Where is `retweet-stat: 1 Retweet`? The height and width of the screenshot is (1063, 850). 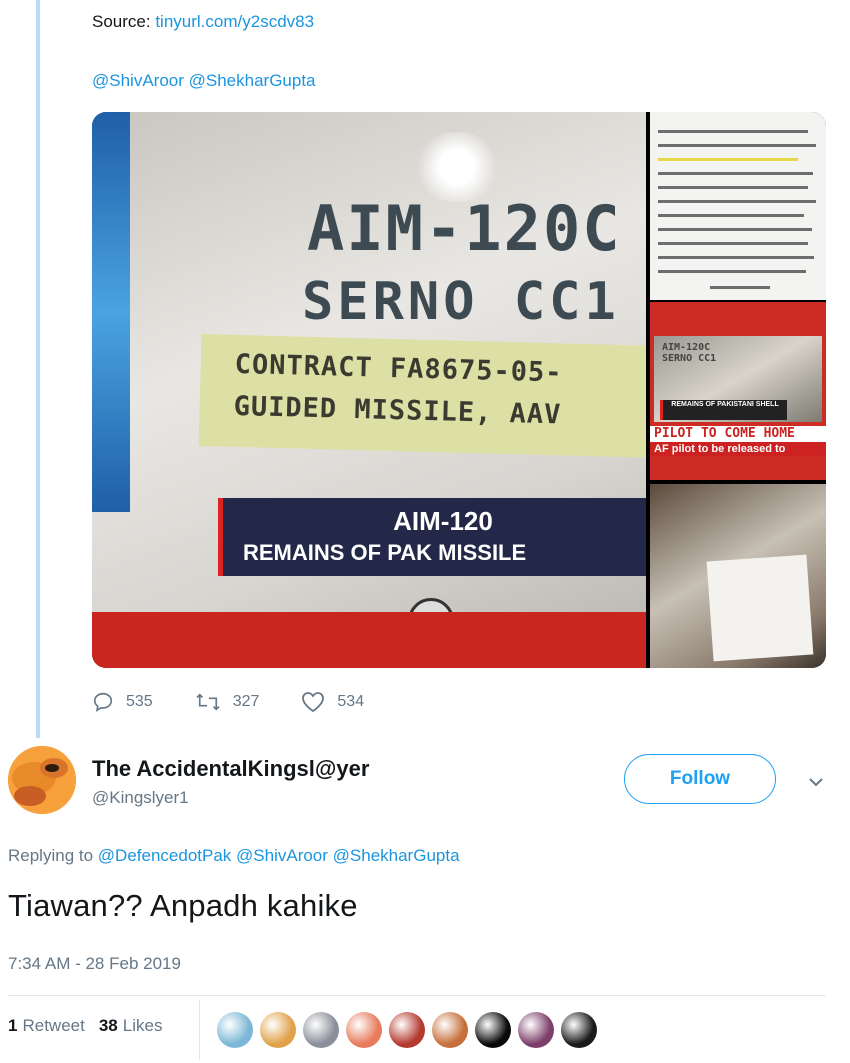
retweet-stat: 1 Retweet is located at coordinates (46, 1026).